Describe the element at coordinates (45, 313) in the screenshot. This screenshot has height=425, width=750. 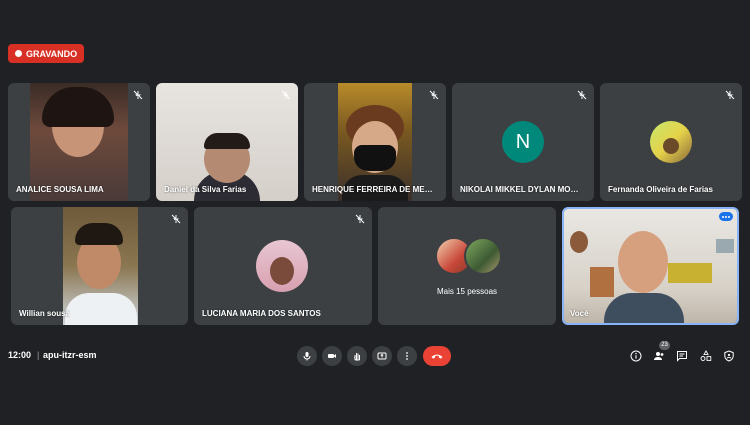
I see `participant-name: Willian sousa` at that location.